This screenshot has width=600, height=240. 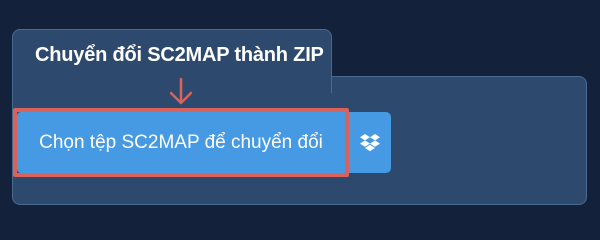 What do you see at coordinates (181, 91) in the screenshot?
I see `arrow-down-icon` at bounding box center [181, 91].